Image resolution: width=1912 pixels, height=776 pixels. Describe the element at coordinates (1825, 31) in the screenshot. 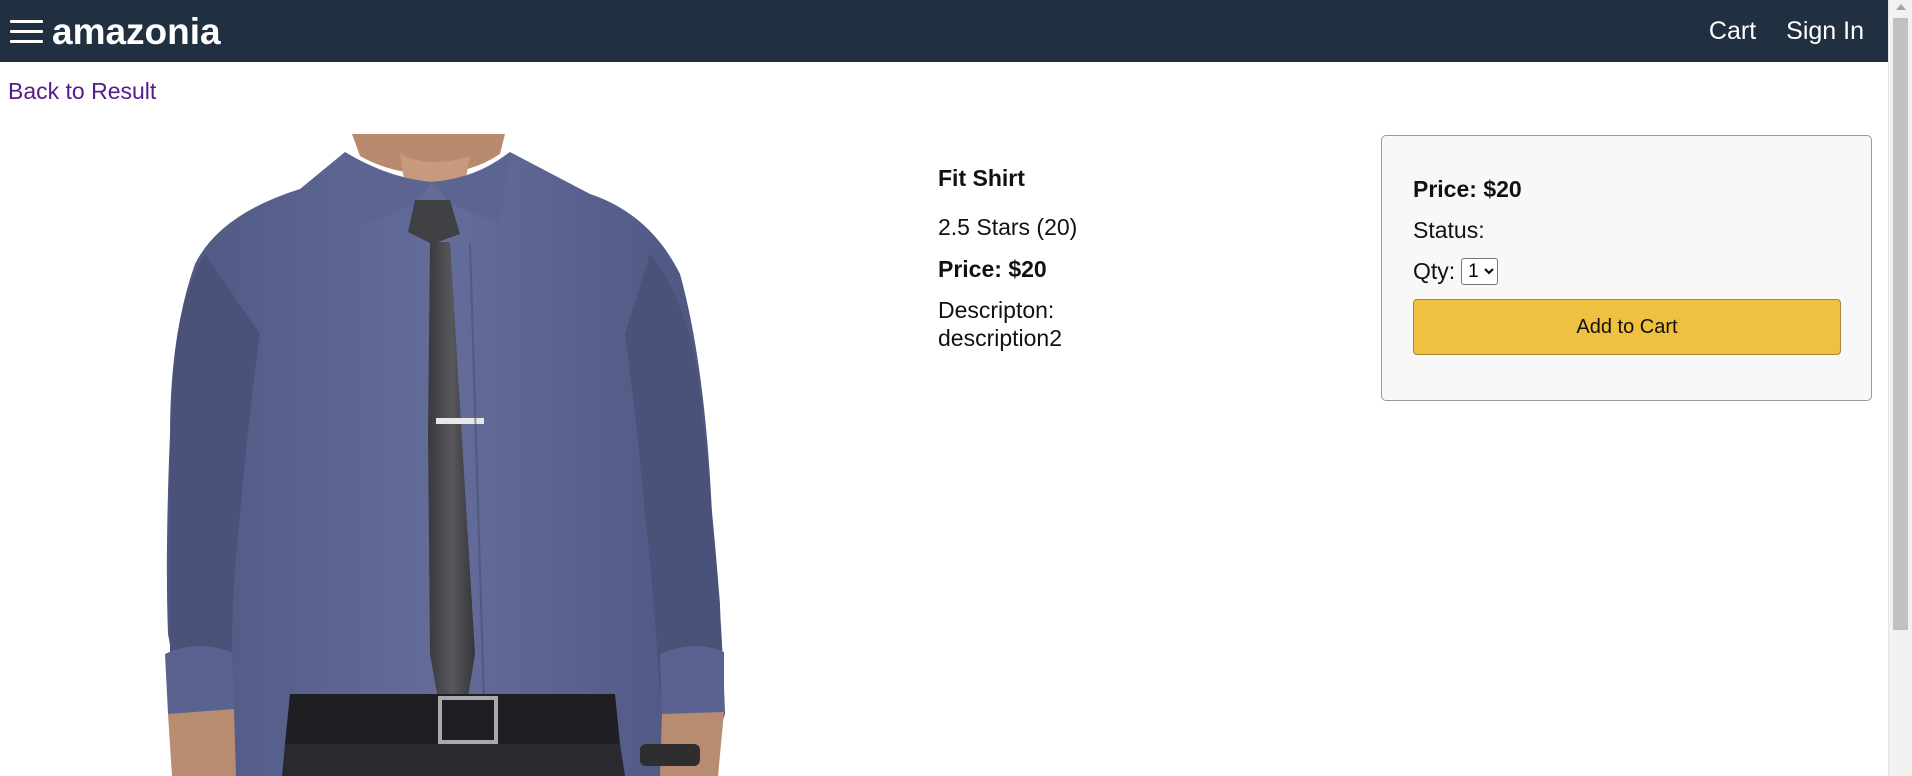

I see `sign-in-link: Sign In` at that location.